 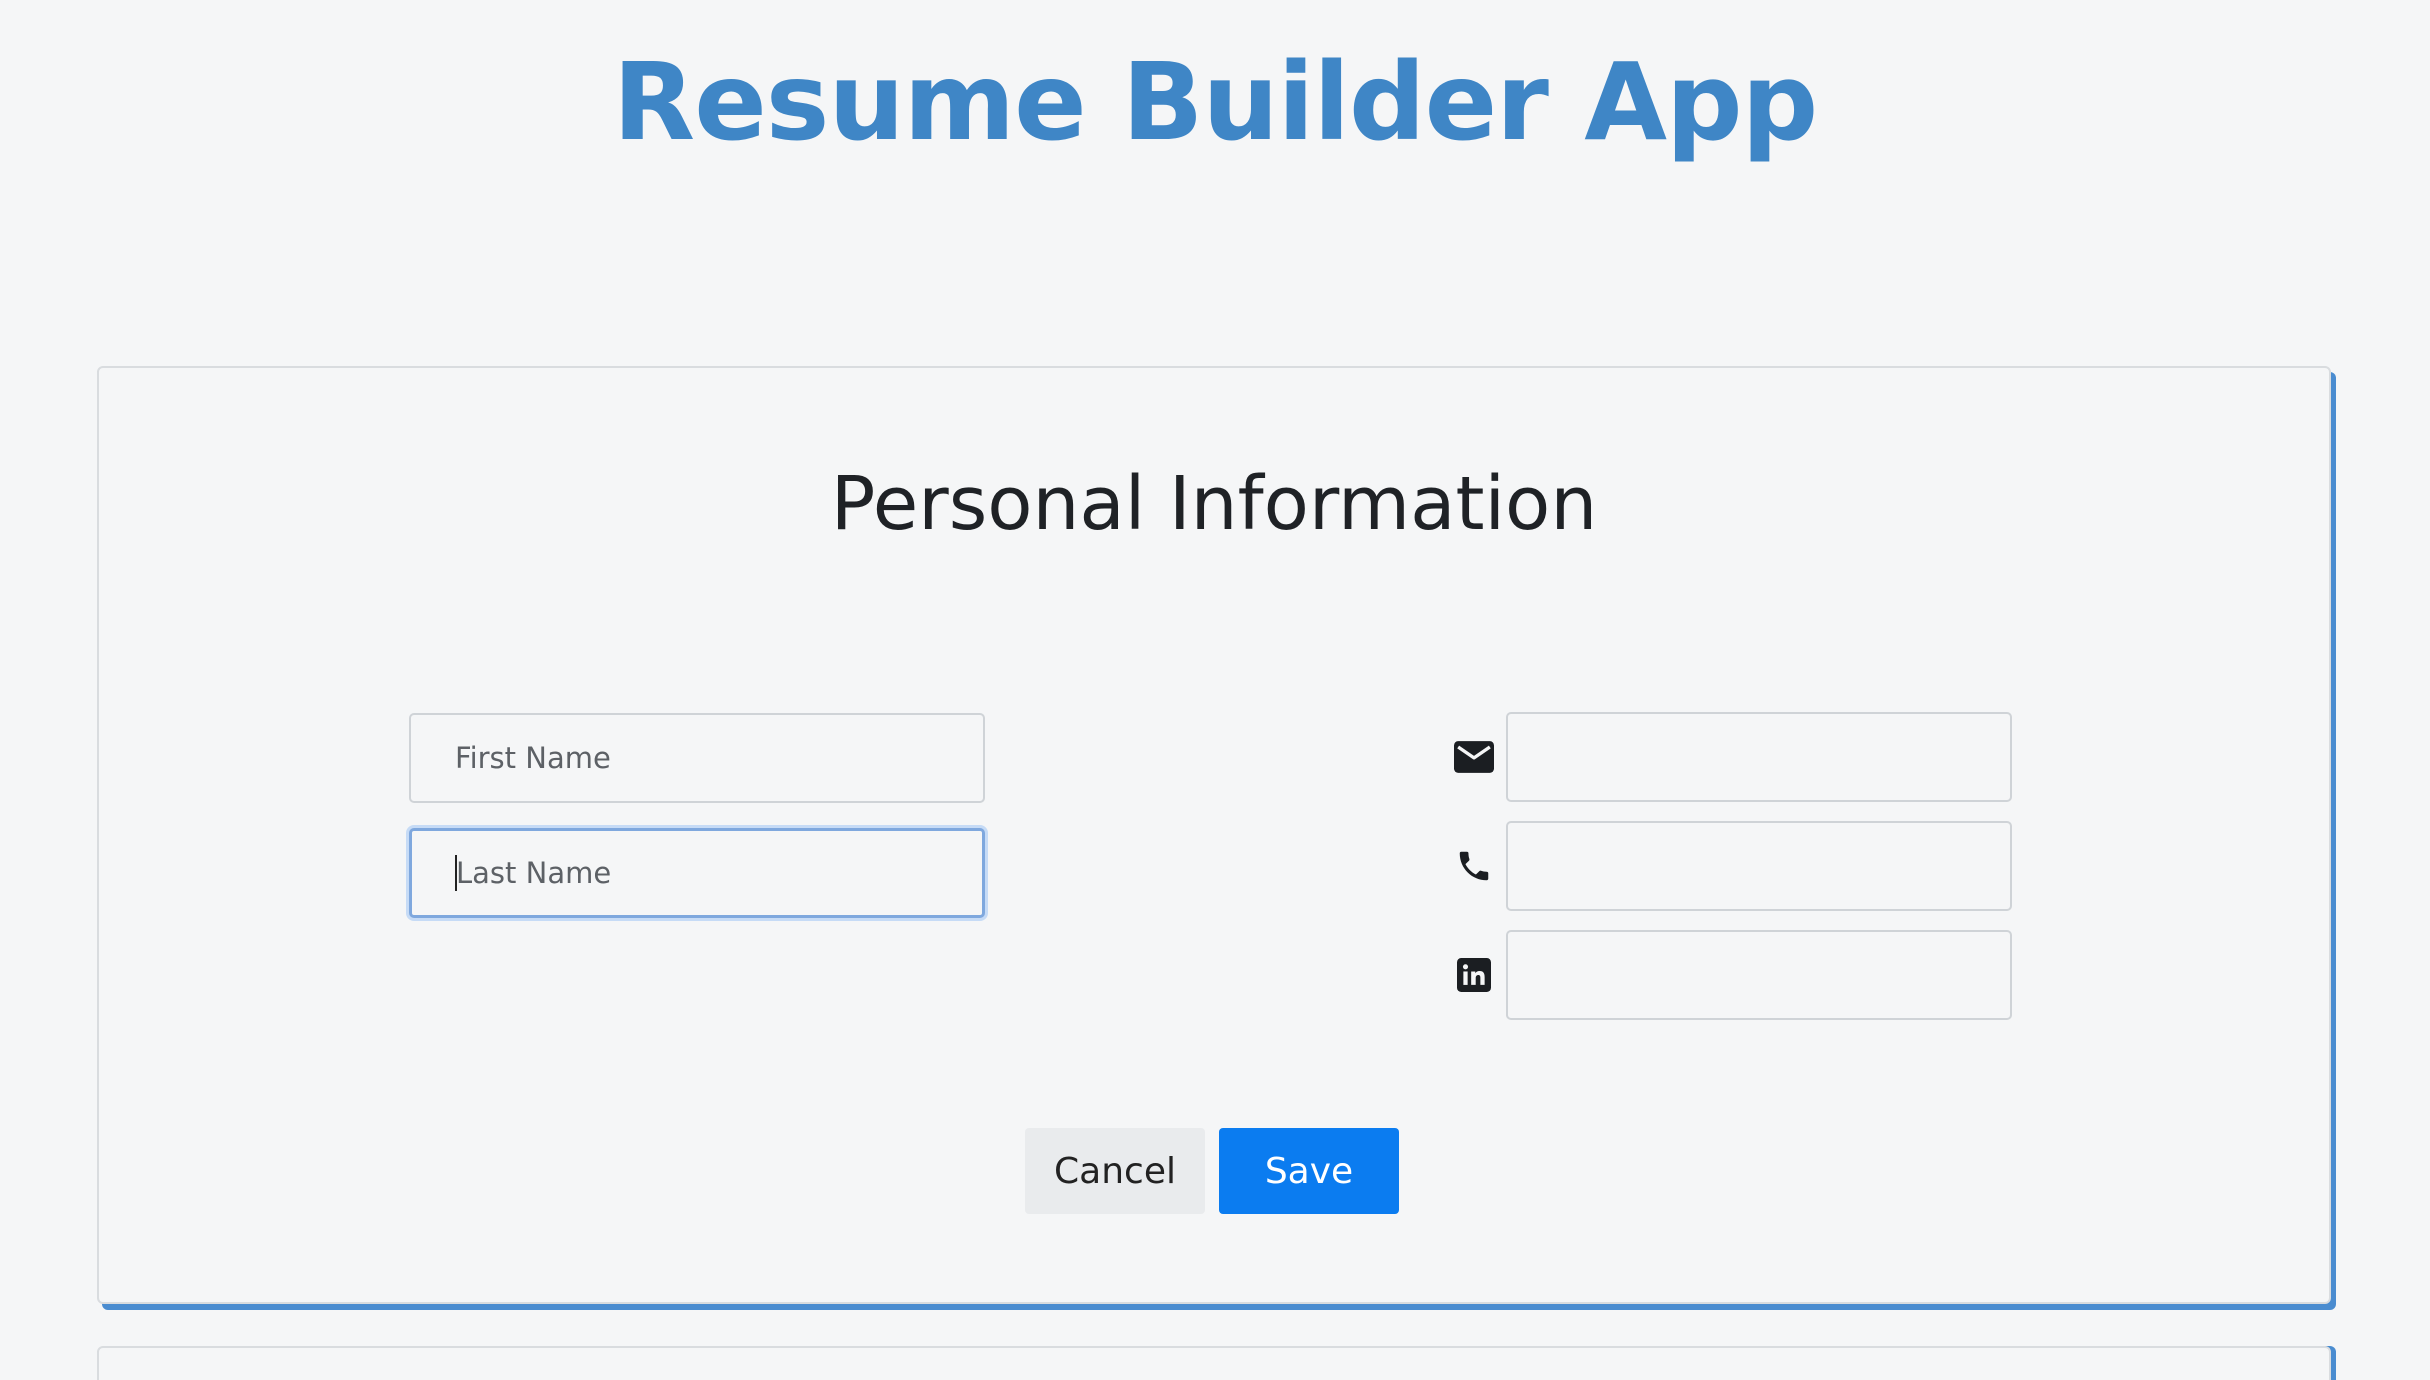 I want to click on save-button: Save, so click(x=1309, y=1171).